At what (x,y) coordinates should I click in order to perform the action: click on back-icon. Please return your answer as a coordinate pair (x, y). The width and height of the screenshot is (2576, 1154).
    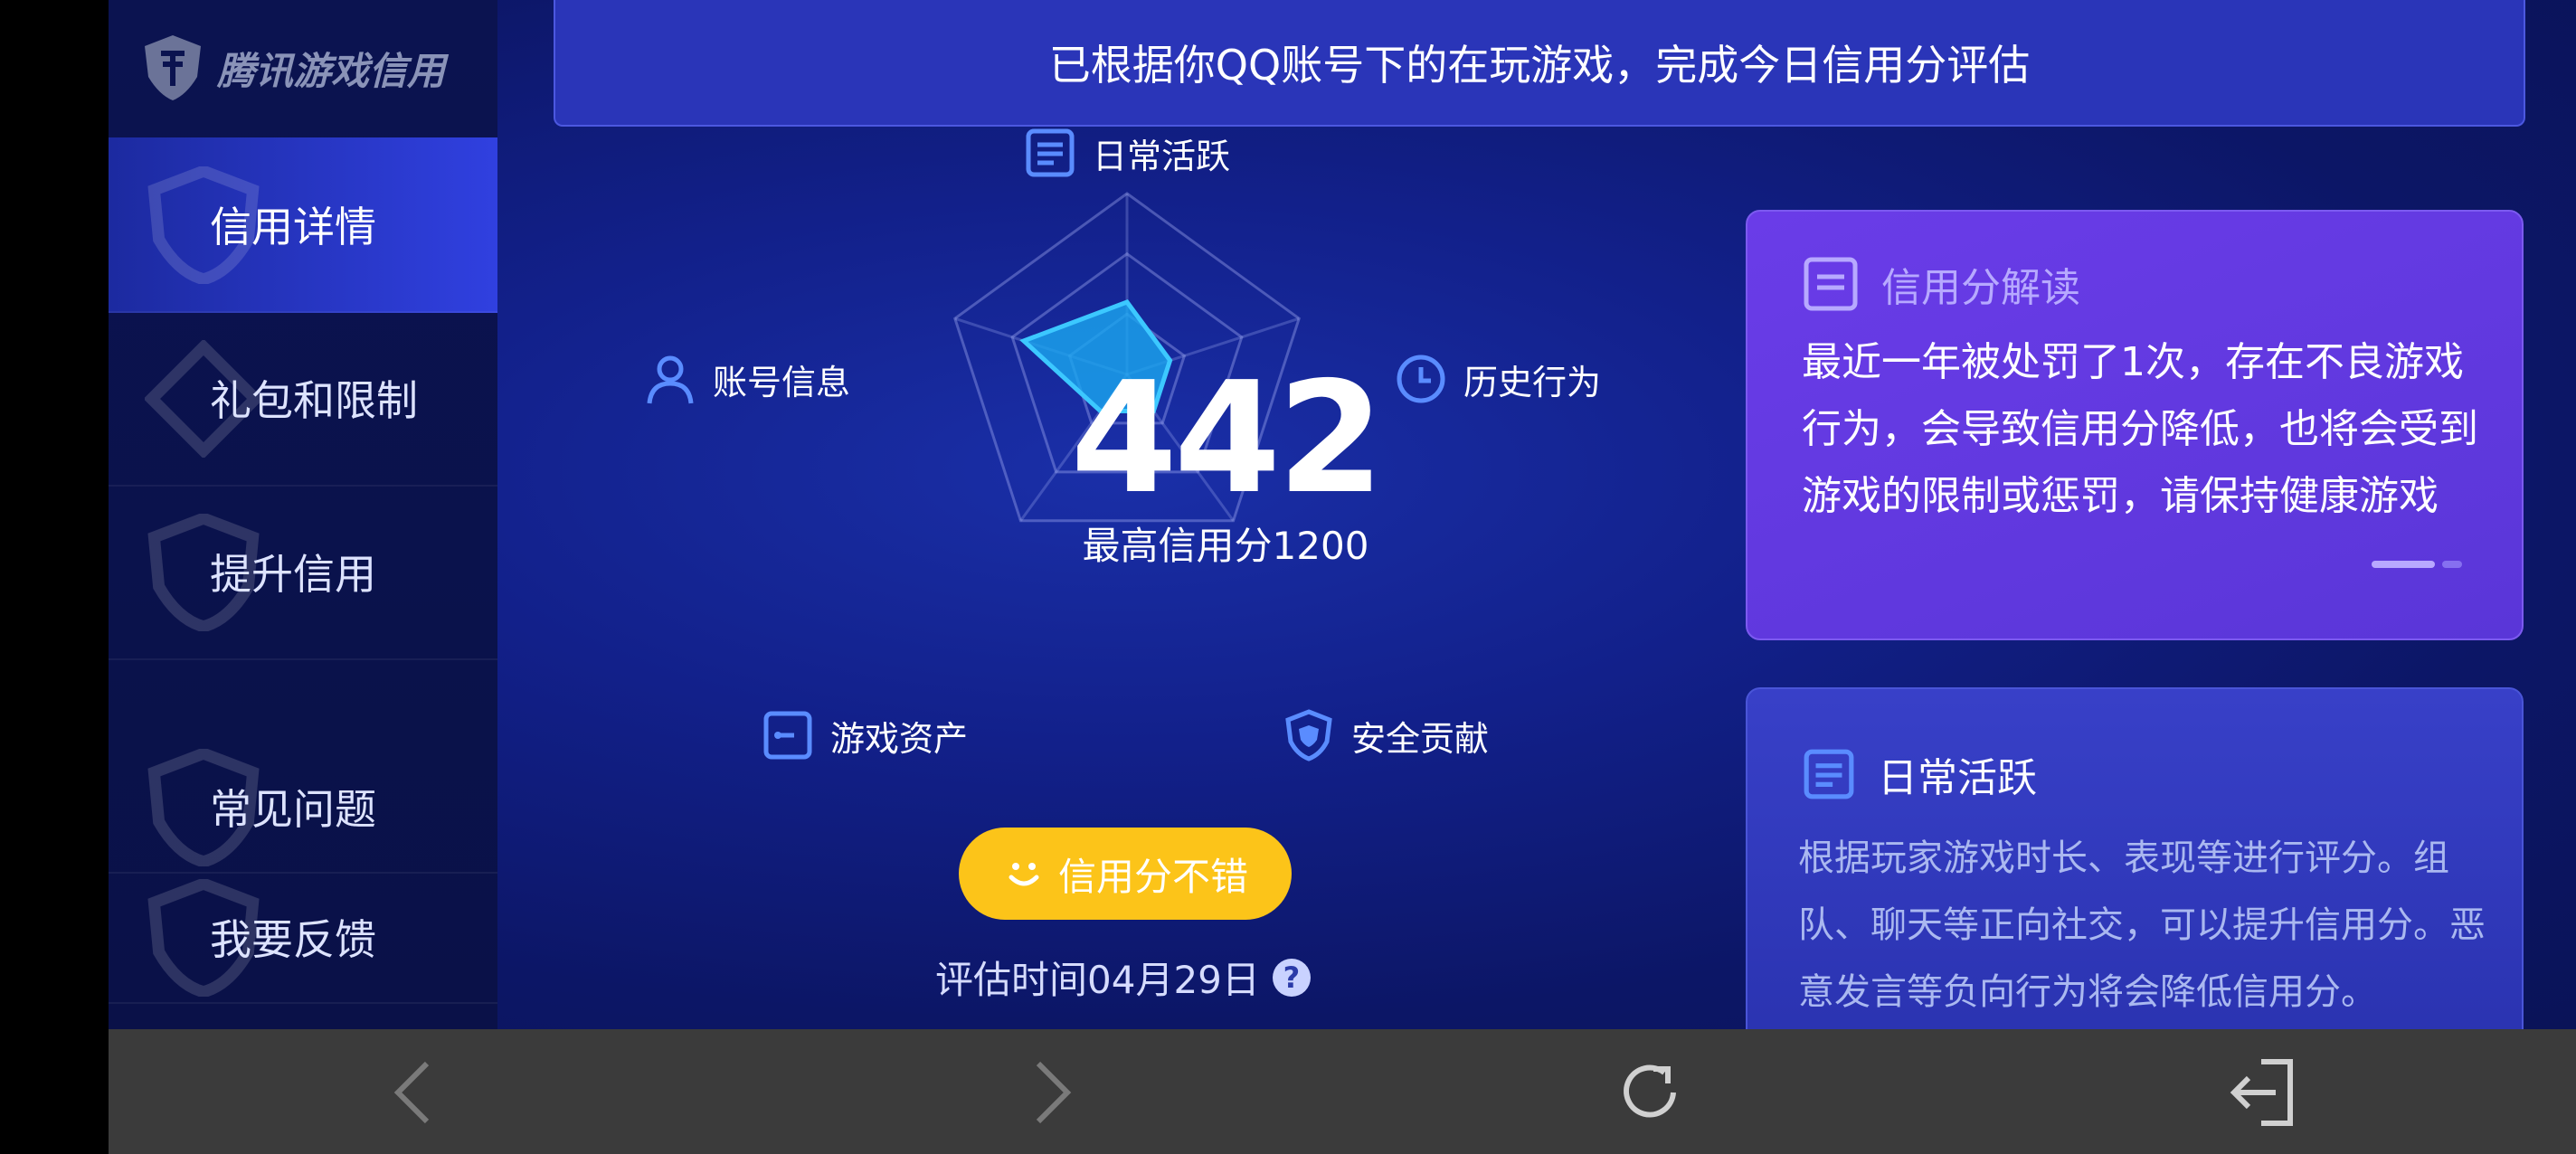
    Looking at the image, I should click on (416, 1092).